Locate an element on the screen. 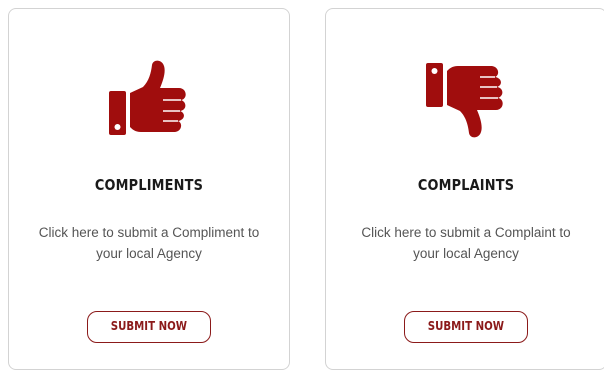  thumbs-down-icon is located at coordinates (466, 99).